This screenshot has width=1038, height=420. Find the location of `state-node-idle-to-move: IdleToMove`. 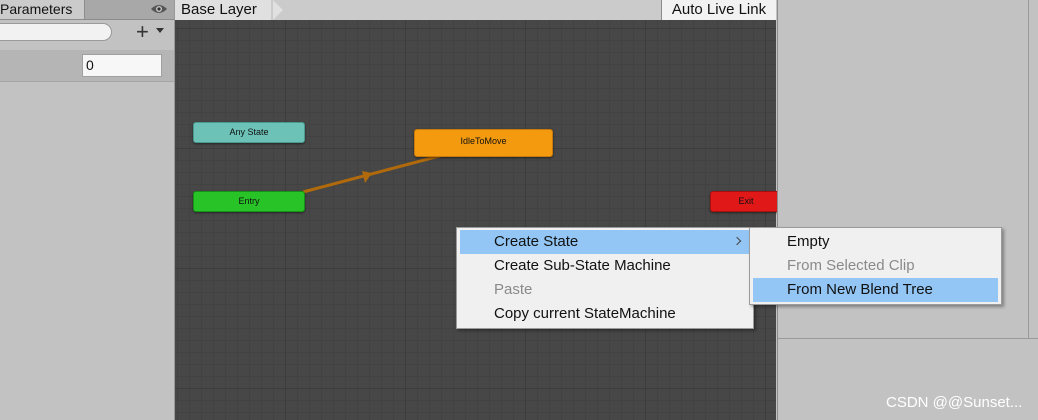

state-node-idle-to-move: IdleToMove is located at coordinates (483, 143).